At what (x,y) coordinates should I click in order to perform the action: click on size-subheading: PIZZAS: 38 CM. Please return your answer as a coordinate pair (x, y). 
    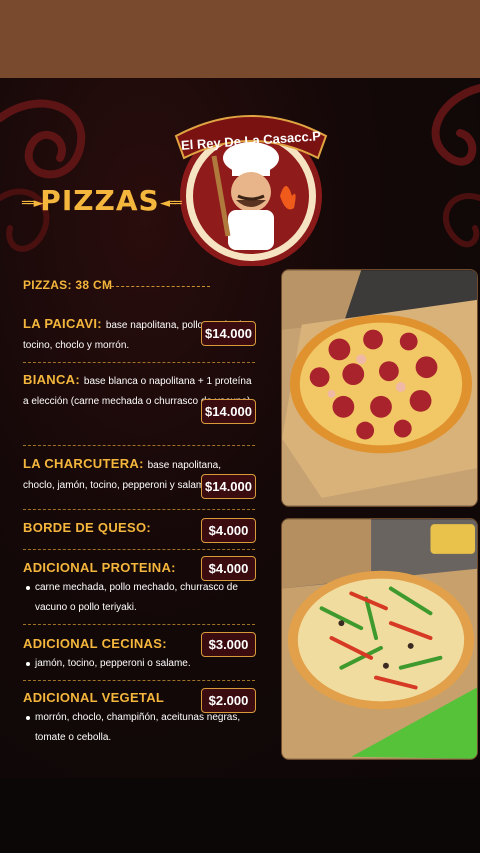
    Looking at the image, I should click on (68, 285).